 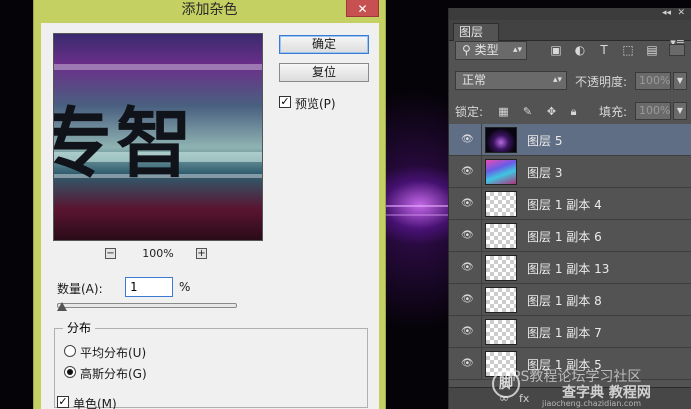 I want to click on distribution-title: 分布, so click(x=79, y=327).